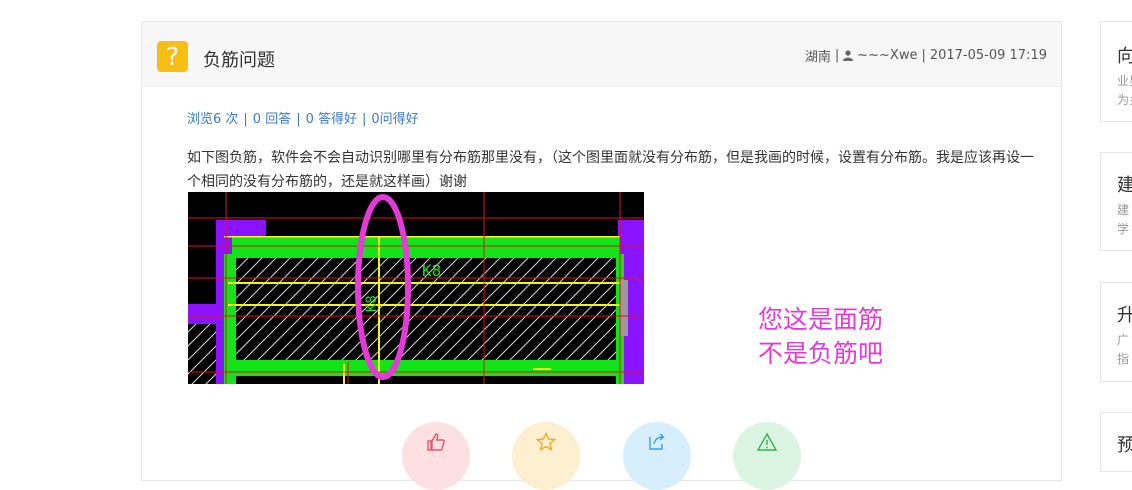 The width and height of the screenshot is (1132, 490). I want to click on username-link: ~~~Xwe, so click(887, 55).